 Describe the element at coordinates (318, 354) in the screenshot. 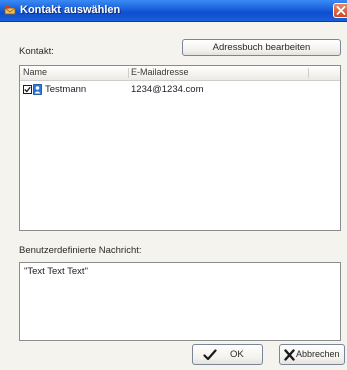

I see `cancel-label: Abbrechen` at that location.